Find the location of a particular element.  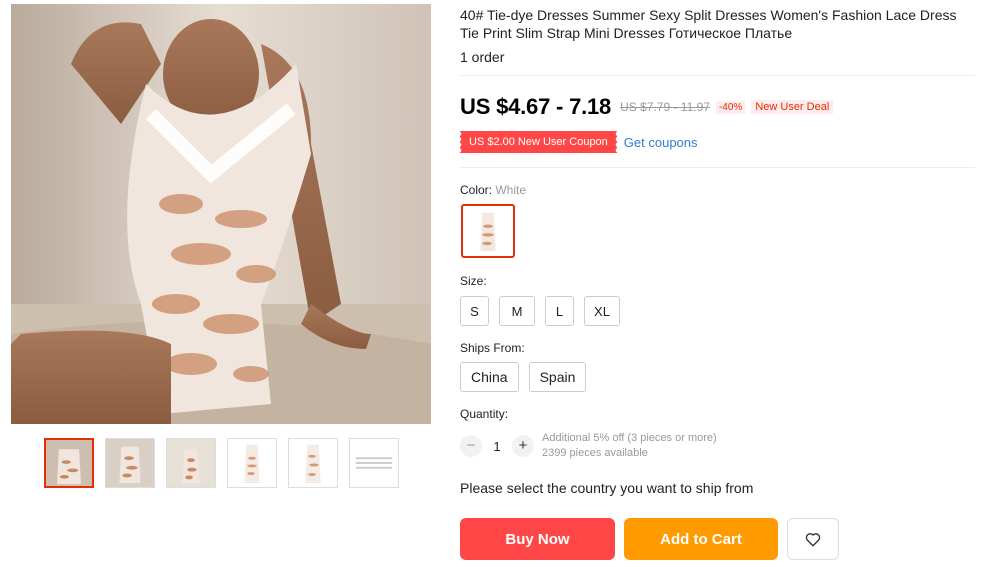

size-option-m: M is located at coordinates (517, 311).